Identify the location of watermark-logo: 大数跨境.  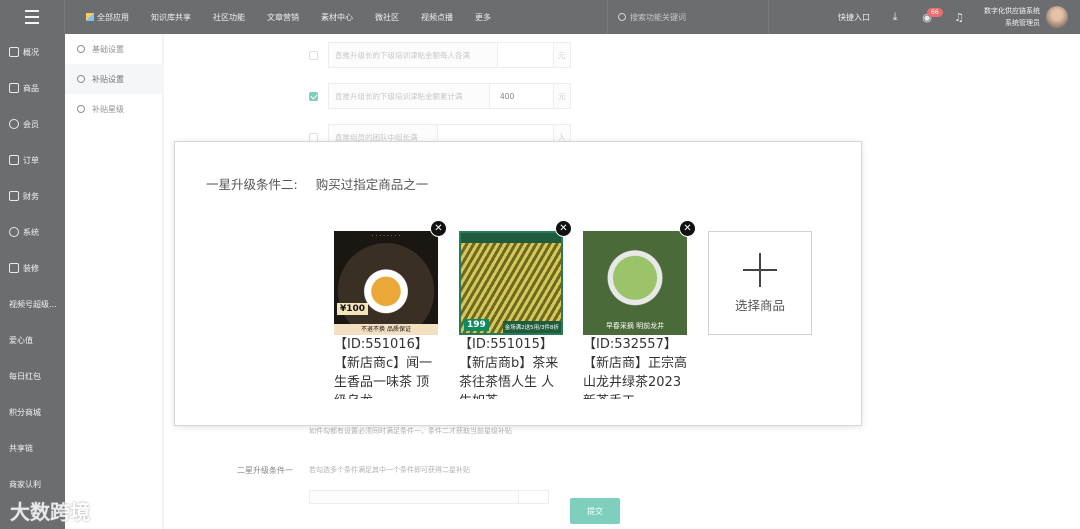
(50, 512).